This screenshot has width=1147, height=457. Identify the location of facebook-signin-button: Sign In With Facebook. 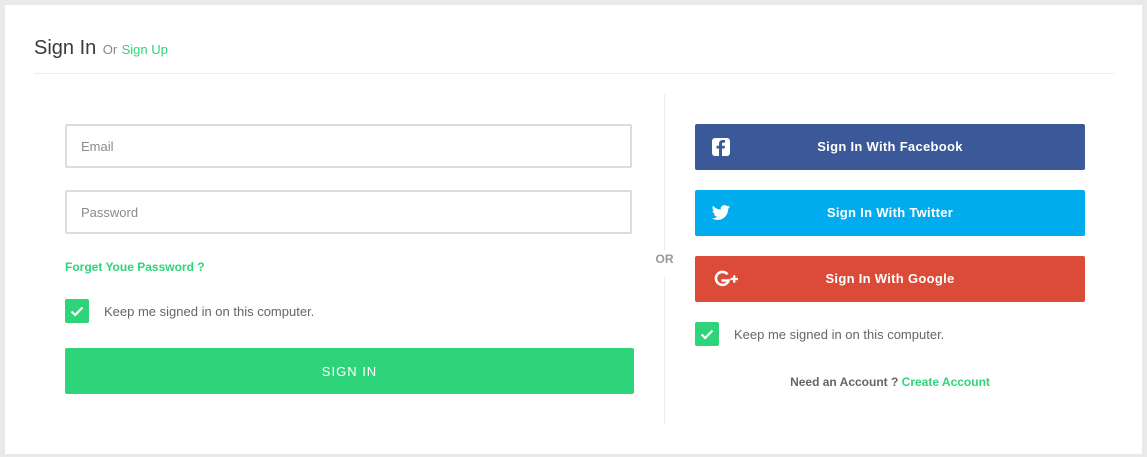
(890, 147).